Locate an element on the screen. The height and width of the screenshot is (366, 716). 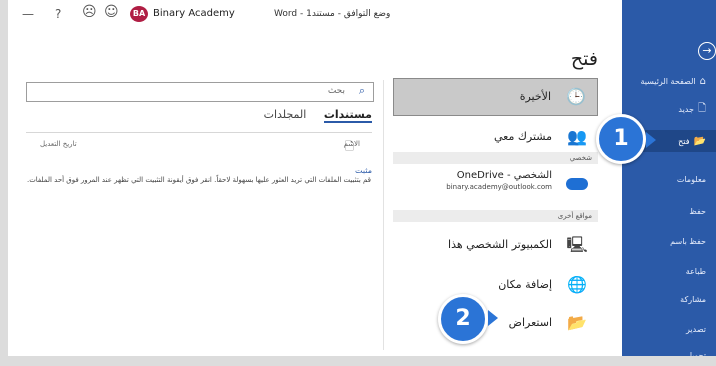
nav-share: مشاركة is located at coordinates (669, 299).